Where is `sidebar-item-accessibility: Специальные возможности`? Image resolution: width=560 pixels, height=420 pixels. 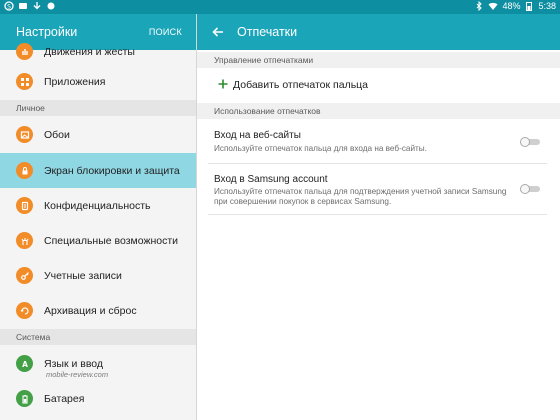
sidebar-item-accessibility: Специальные возможности is located at coordinates (98, 240).